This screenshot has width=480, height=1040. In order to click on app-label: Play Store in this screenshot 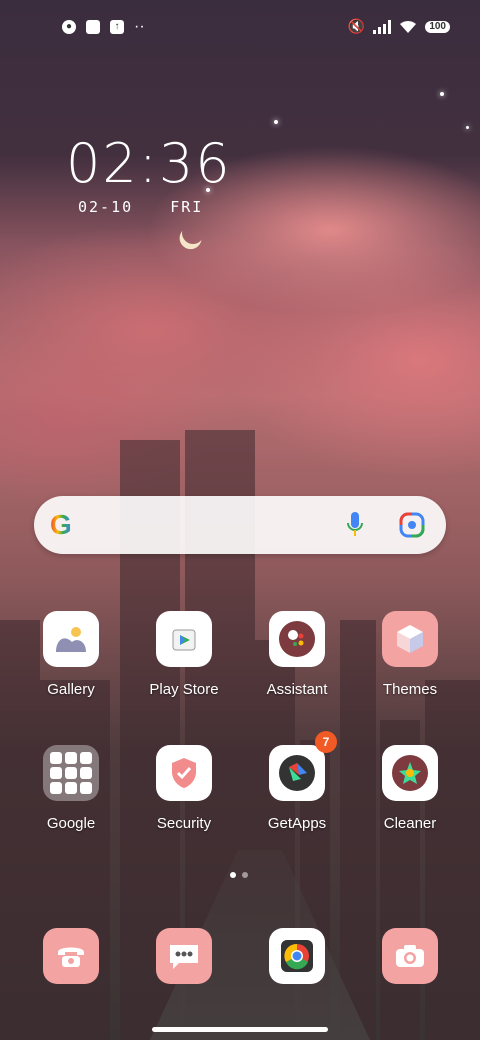, I will do `click(184, 689)`.